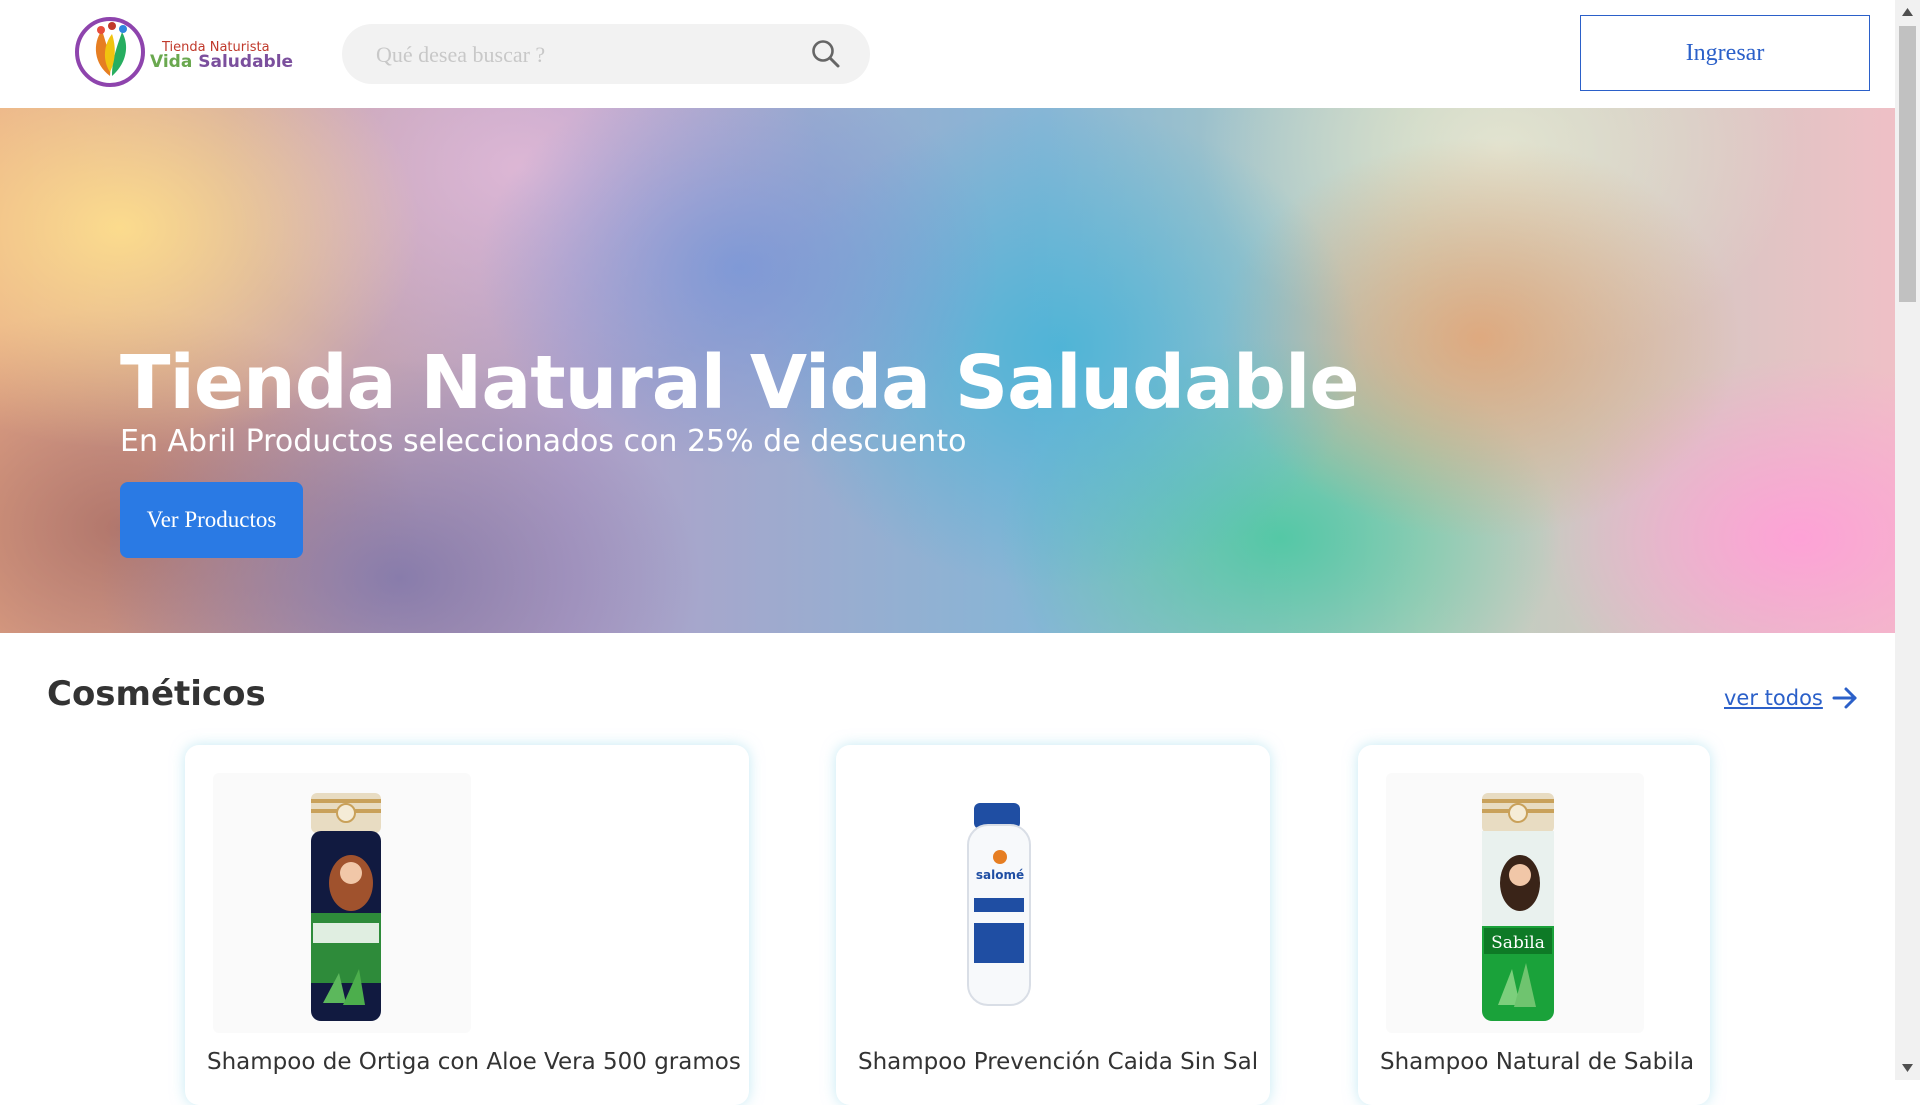 This screenshot has height=1105, width=1920. I want to click on shampoo-bottle-image, so click(346, 907).